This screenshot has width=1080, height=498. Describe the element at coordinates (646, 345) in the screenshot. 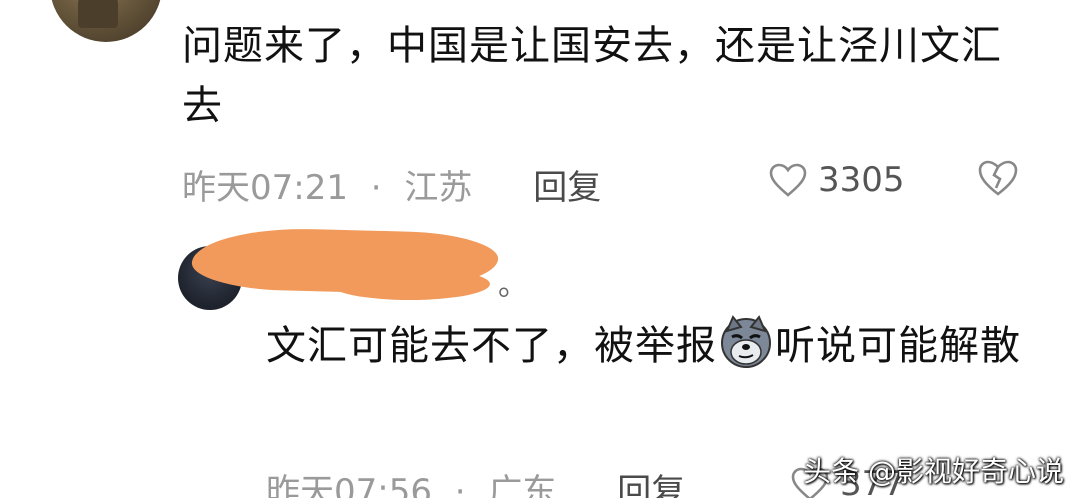

I see `reply-text: 文汇可能去不了，被举报 听说可能解散` at that location.